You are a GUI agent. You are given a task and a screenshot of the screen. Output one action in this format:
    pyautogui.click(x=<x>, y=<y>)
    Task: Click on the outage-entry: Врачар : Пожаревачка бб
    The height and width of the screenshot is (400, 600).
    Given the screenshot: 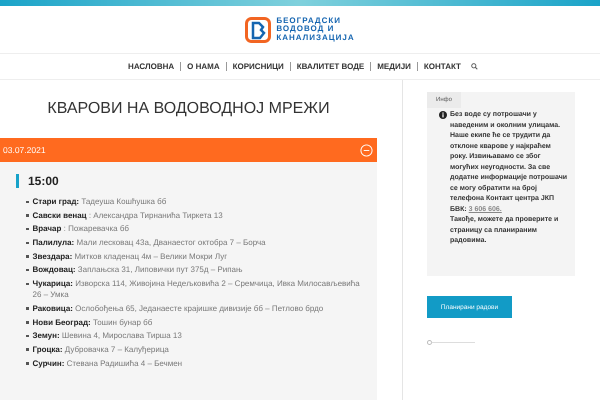 What is the action you would take?
    pyautogui.click(x=81, y=228)
    